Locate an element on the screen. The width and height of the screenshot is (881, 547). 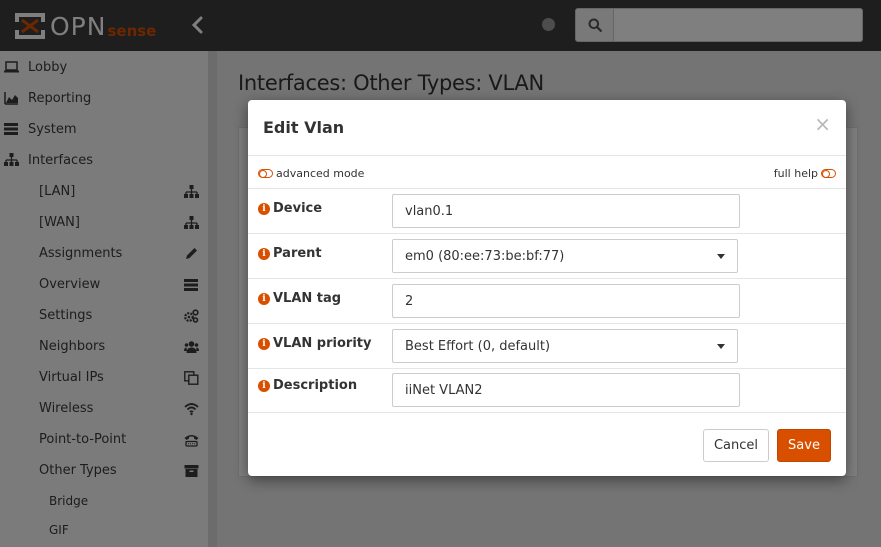
modal-header: Edit Vlan × is located at coordinates (547, 128).